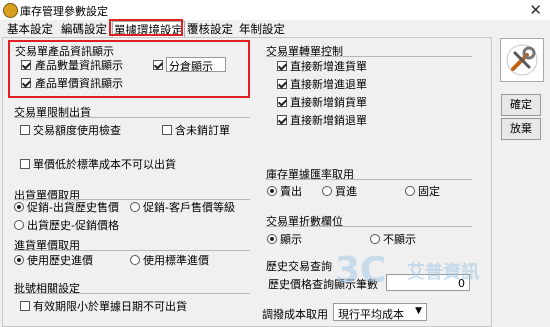  Describe the element at coordinates (328, 66) in the screenshot. I see `transfer-label-1: 直接新增進貨單` at that location.